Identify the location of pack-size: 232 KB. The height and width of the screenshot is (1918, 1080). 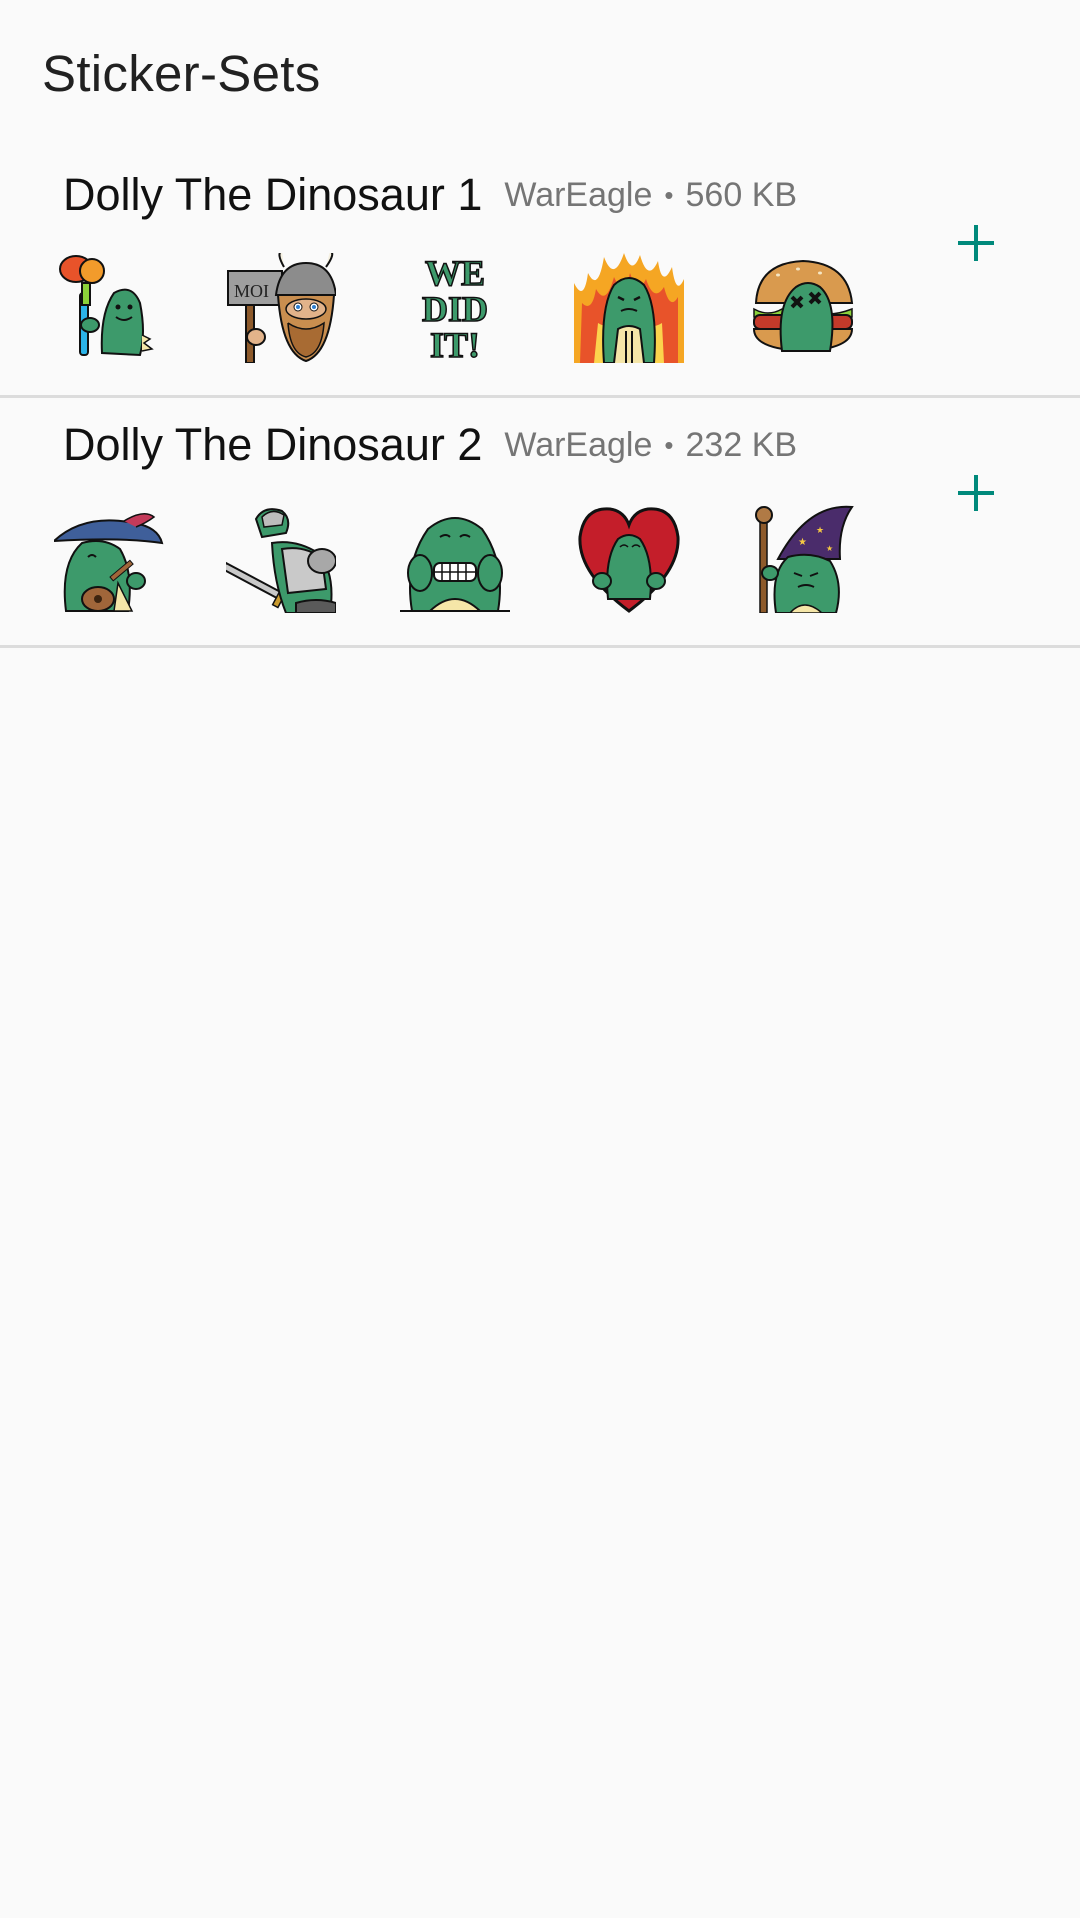
(741, 444).